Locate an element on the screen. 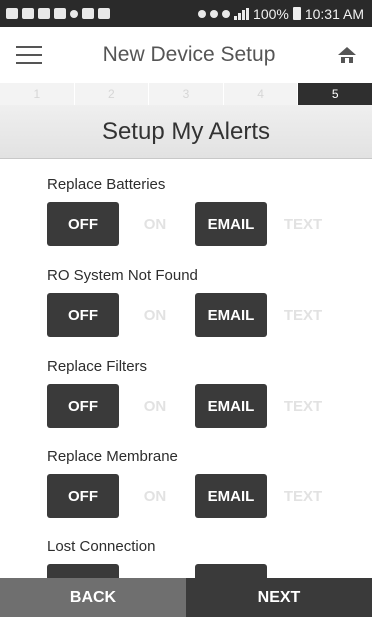 Image resolution: width=372 pixels, height=617 pixels. alert-replace-membrane: Replace Membrane OFF ON EMAIL TEXT is located at coordinates (197, 482).